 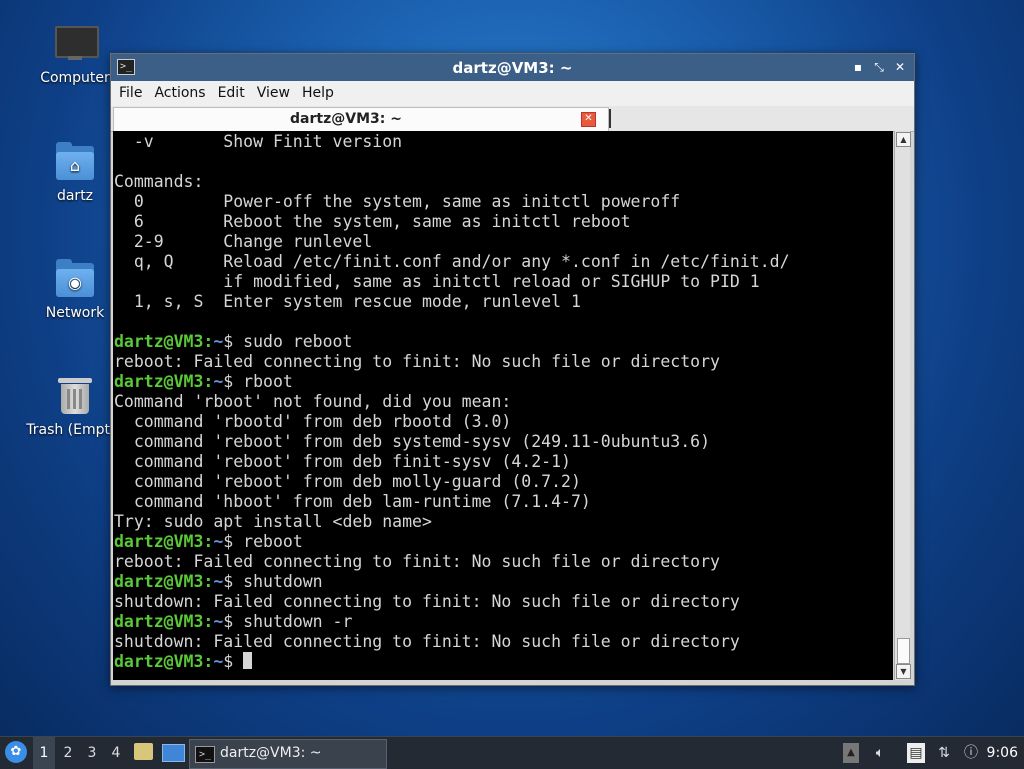 What do you see at coordinates (273, 521) in the screenshot?
I see `terminal-output-line: Try: sudo apt install <deb name>` at bounding box center [273, 521].